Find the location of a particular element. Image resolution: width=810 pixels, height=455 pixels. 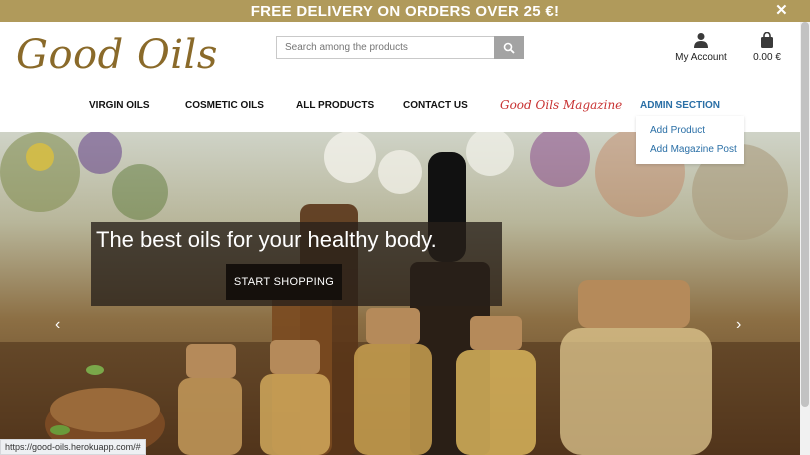

user-icon is located at coordinates (701, 40).